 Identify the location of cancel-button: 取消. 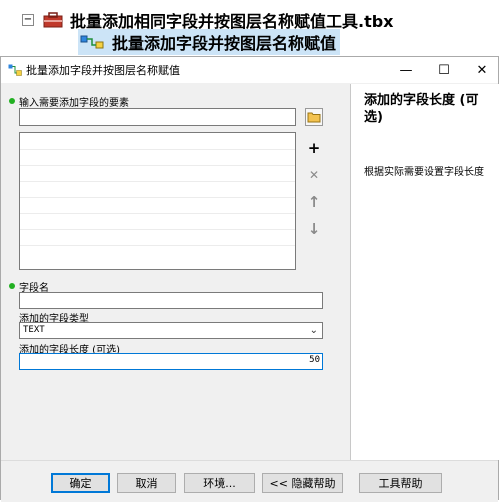
(146, 483).